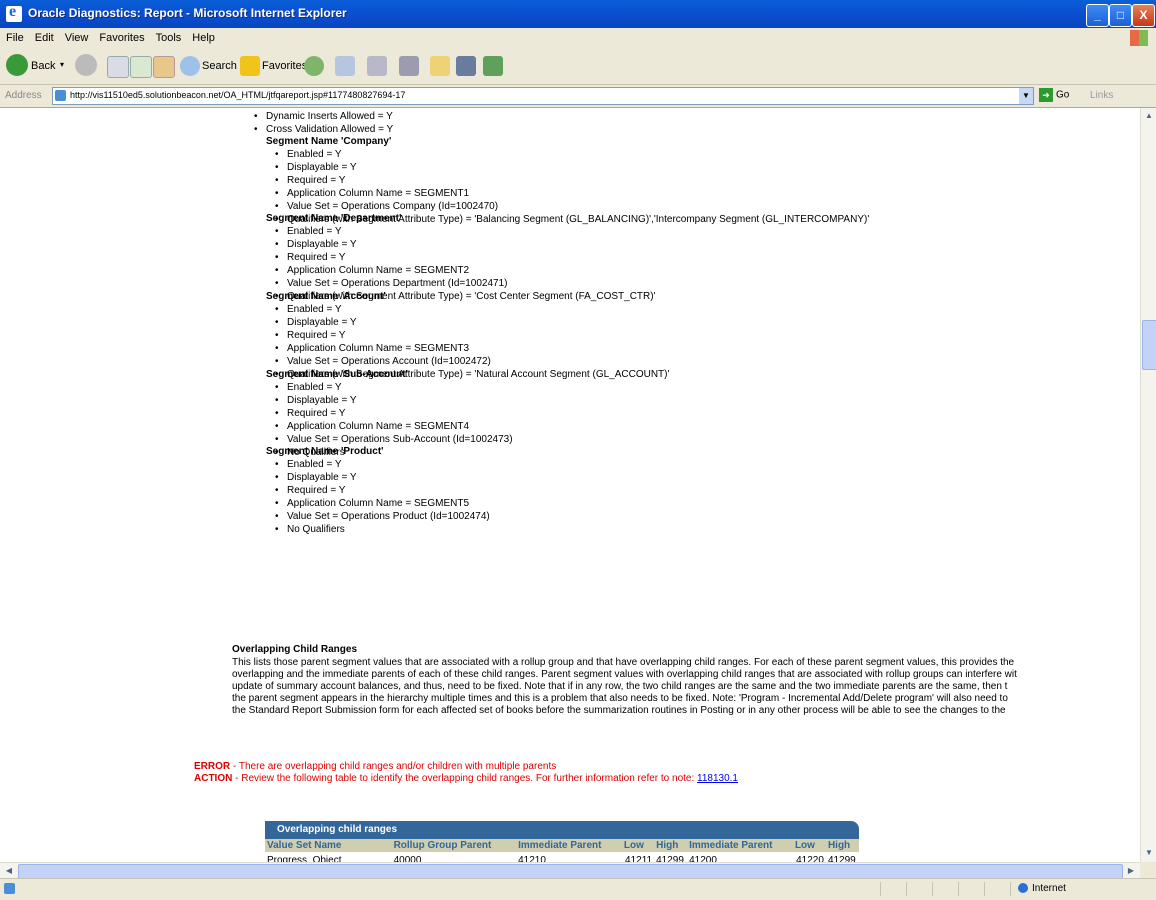 The width and height of the screenshot is (1156, 900). What do you see at coordinates (9, 871) in the screenshot?
I see `scroll-left-icon: ◀` at bounding box center [9, 871].